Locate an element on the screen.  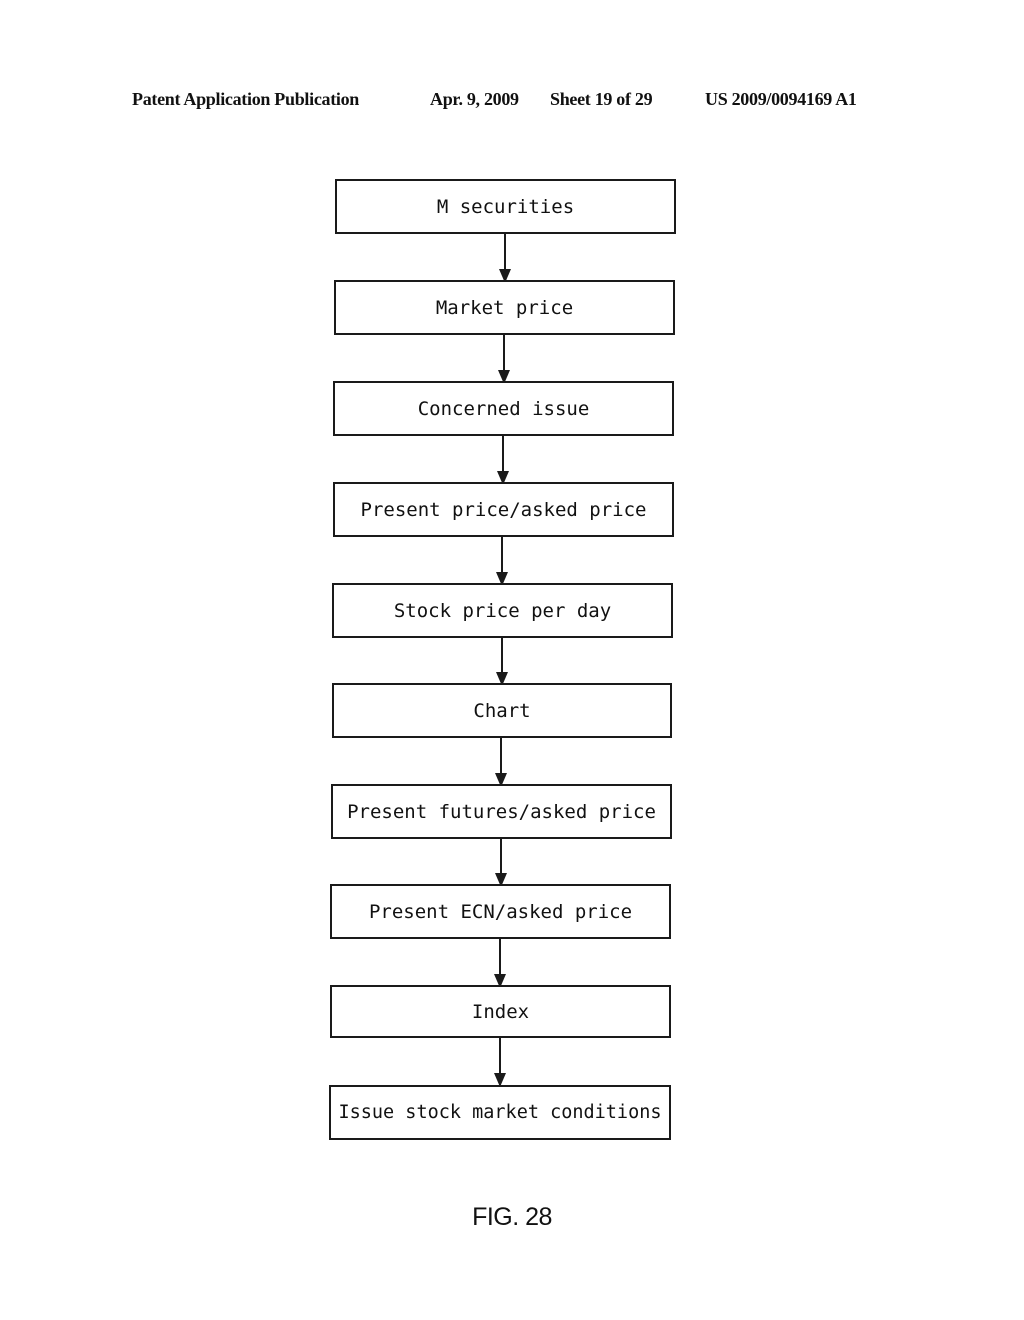
step-label: M securities is located at coordinates (505, 206).